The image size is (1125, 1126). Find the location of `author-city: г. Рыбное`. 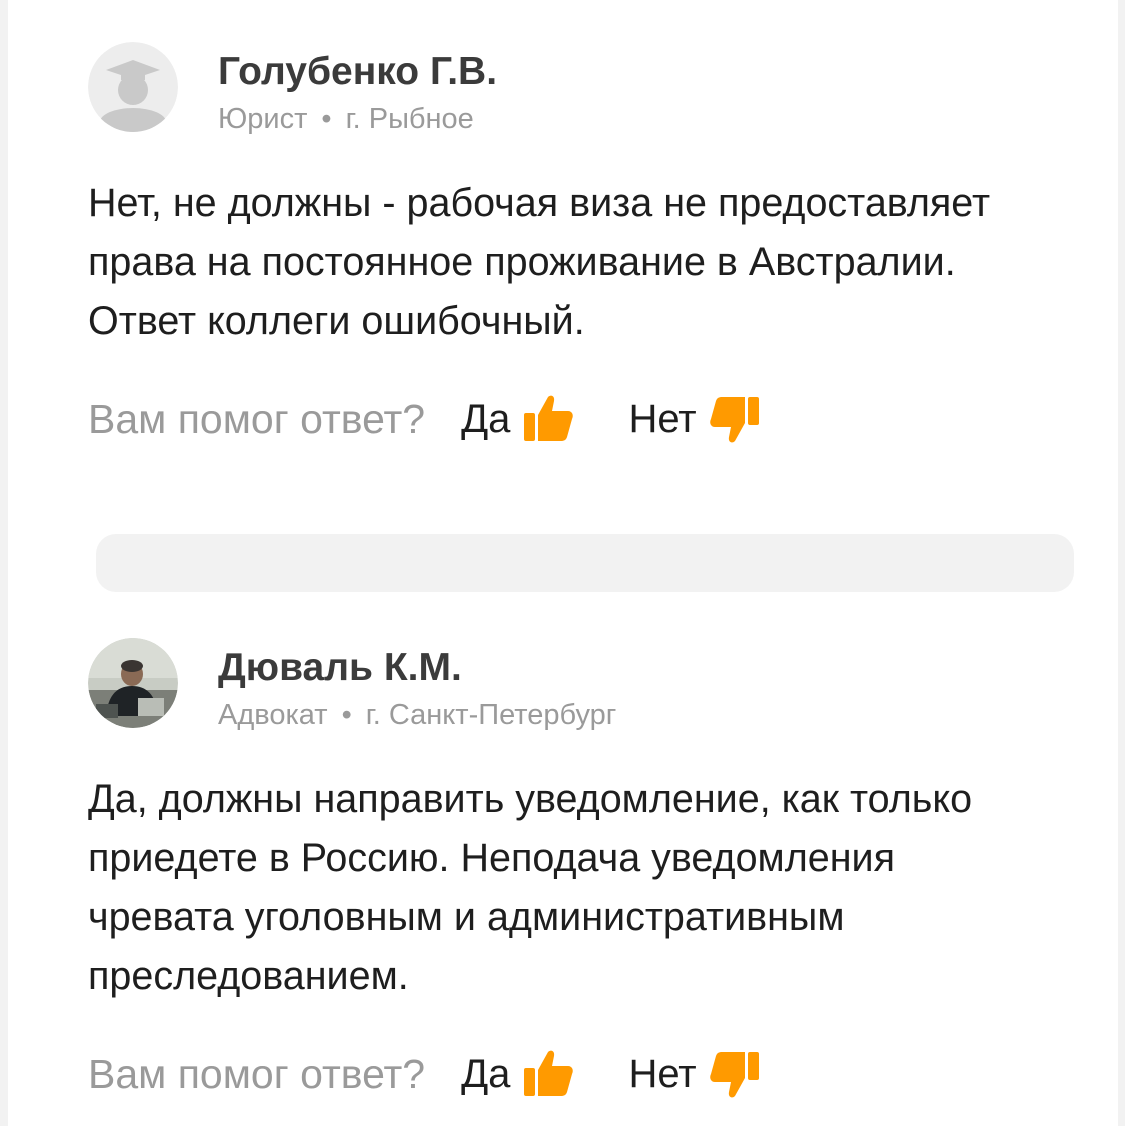

author-city: г. Рыбное is located at coordinates (409, 119).